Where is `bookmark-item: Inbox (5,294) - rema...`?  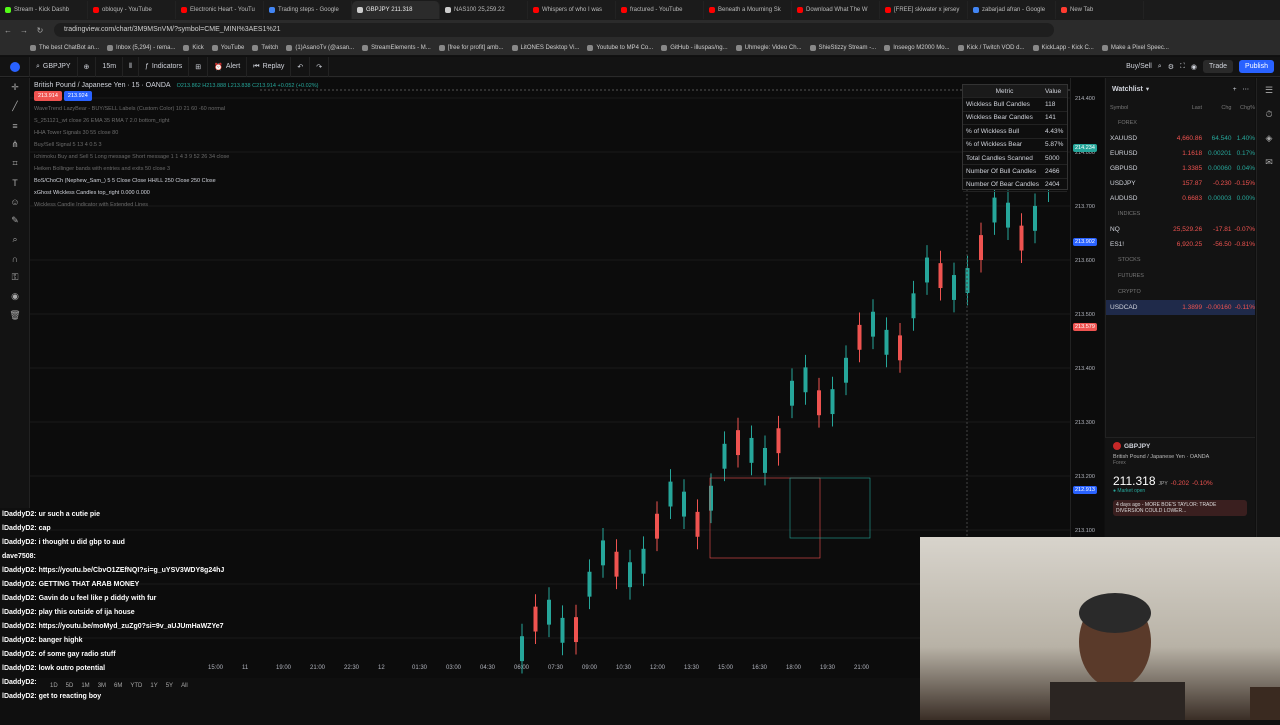
bookmark-item: Inbox (5,294) - rema... is located at coordinates (141, 47).